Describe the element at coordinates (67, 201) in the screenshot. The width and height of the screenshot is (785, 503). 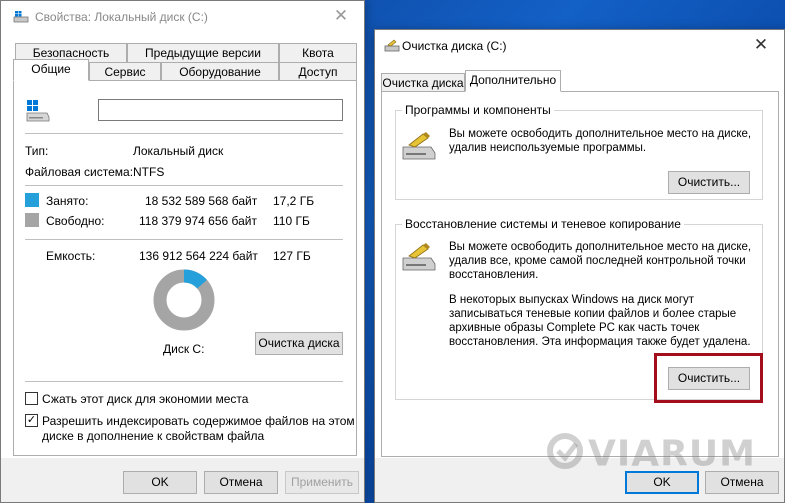
I see `used-label: Занято:` at that location.